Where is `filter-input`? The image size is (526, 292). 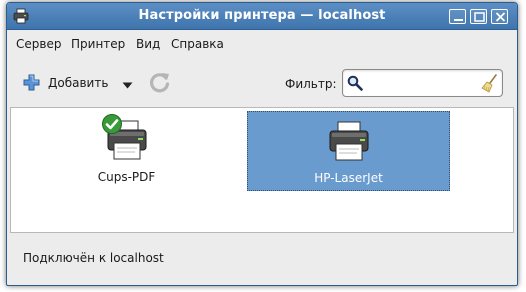 filter-input is located at coordinates (421, 83).